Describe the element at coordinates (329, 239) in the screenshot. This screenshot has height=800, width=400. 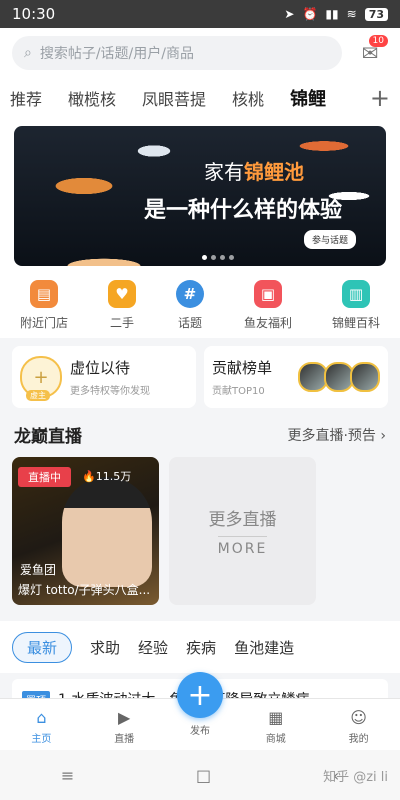
I see `join-topic-button: 参与话题` at that location.